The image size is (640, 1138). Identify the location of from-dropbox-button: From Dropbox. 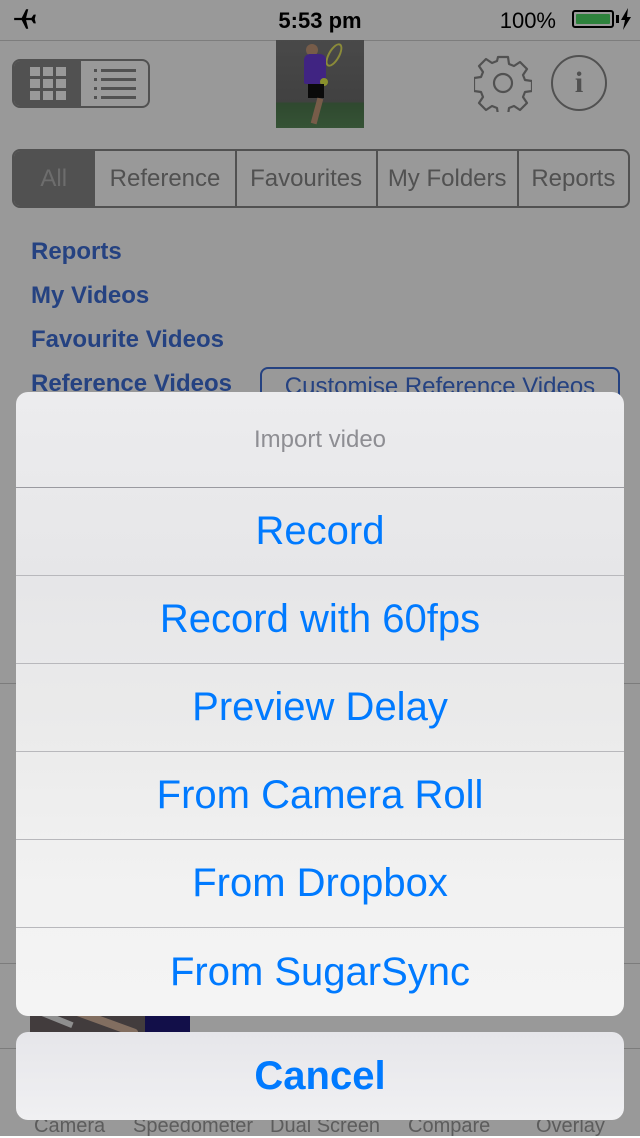
(320, 884).